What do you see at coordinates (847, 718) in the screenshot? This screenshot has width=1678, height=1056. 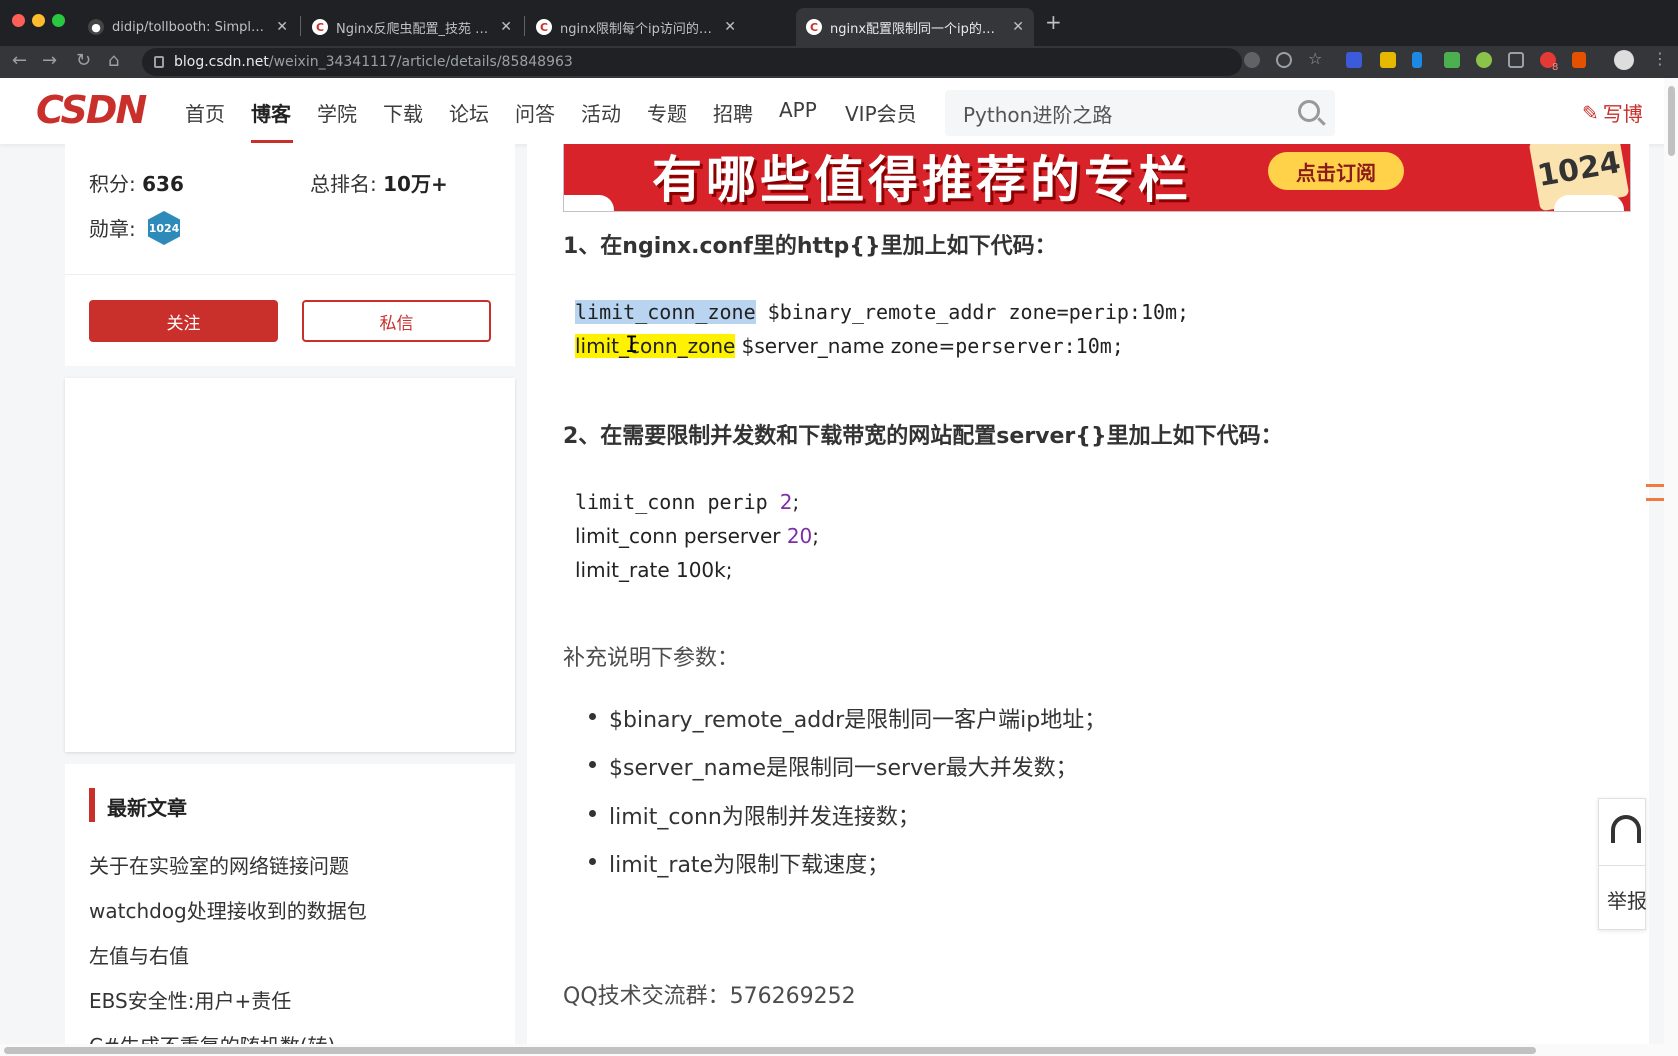 I see `param-list-item: $binary_remote_addr是限制同一客户端ip地址；` at bounding box center [847, 718].